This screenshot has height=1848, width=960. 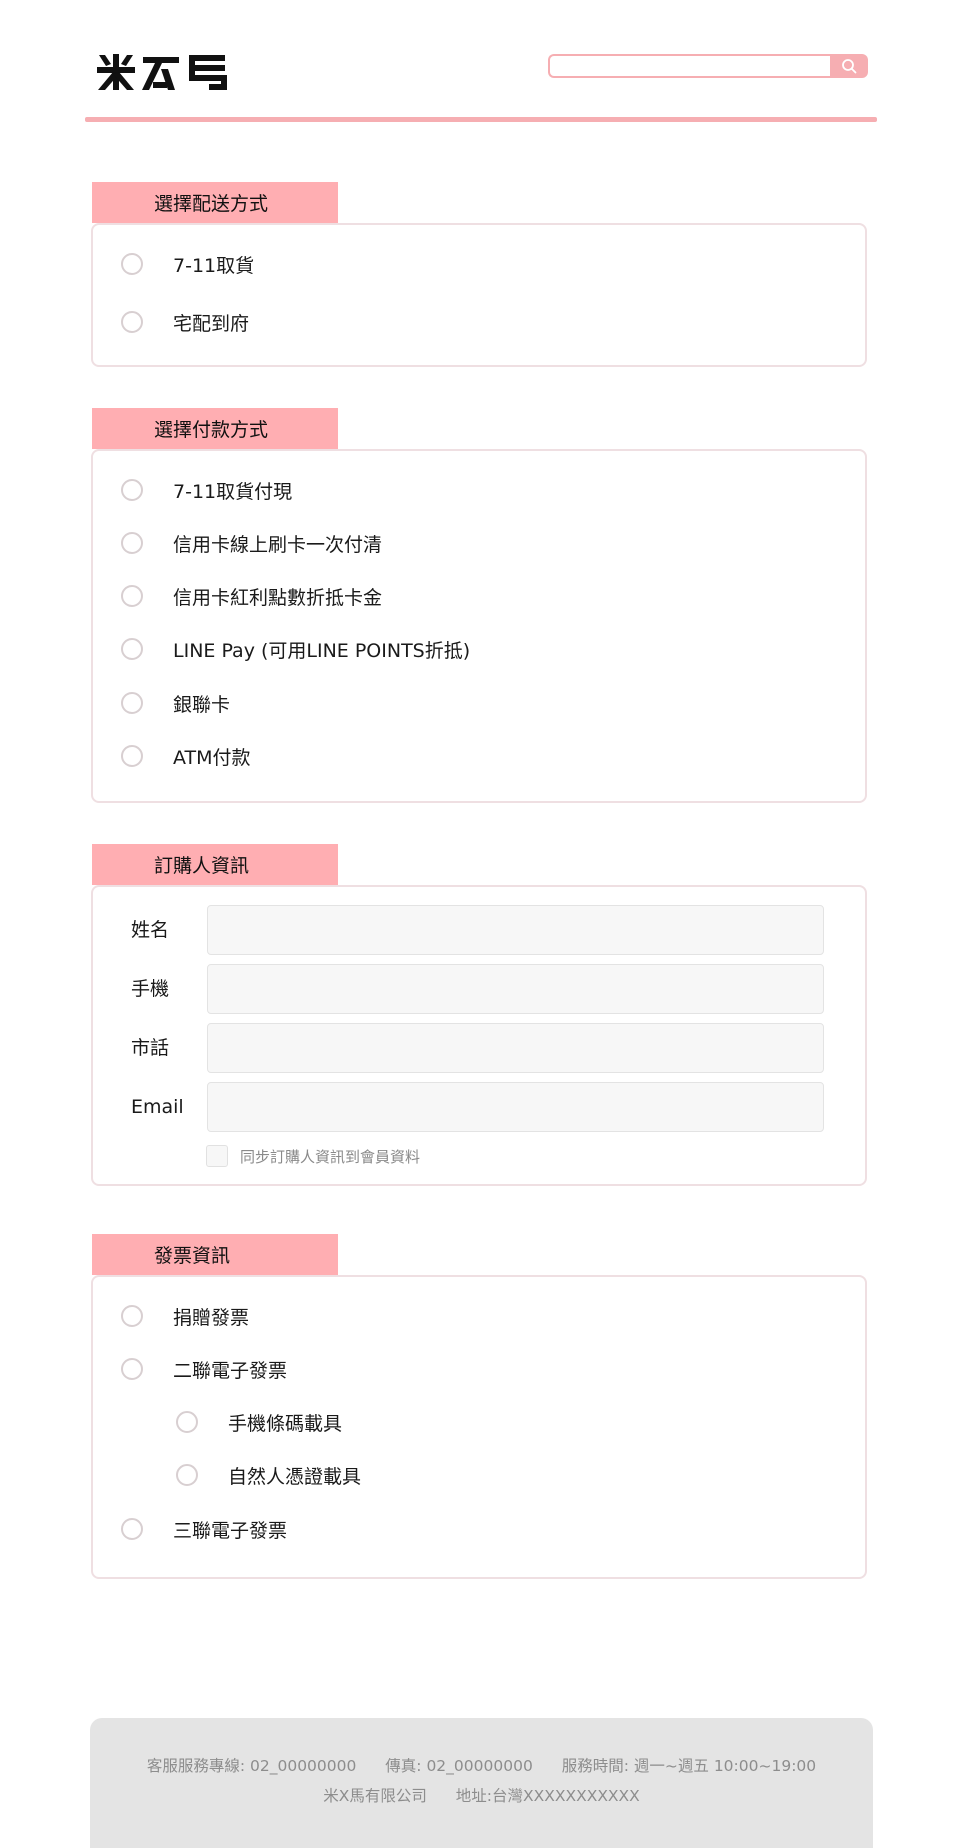 I want to click on section-title: 選擇配送方式, so click(x=215, y=202).